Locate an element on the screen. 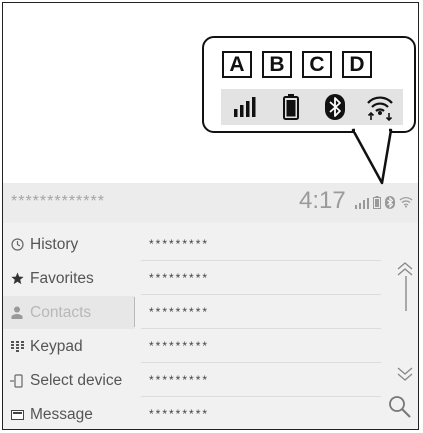  sidebar-item-label: Keypad is located at coordinates (56, 346).